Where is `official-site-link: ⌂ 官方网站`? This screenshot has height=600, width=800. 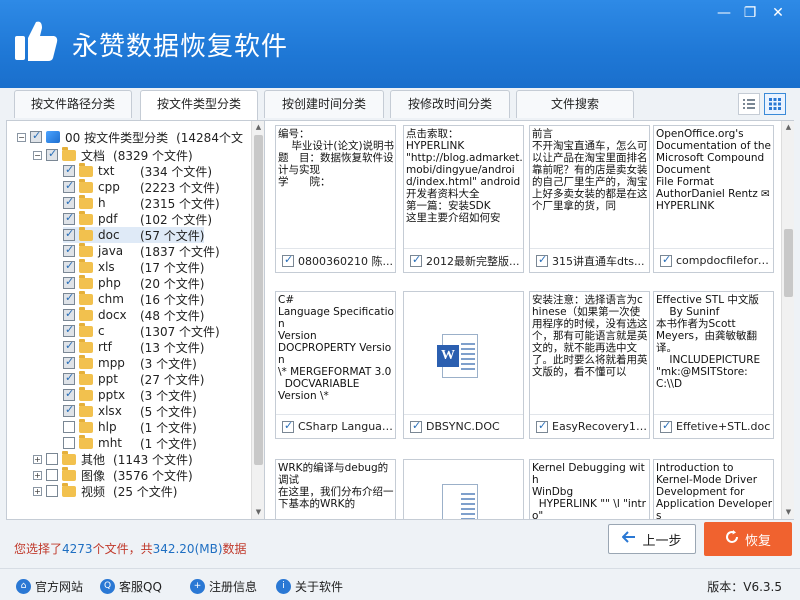 official-site-link: ⌂ 官方网站 is located at coordinates (49, 586).